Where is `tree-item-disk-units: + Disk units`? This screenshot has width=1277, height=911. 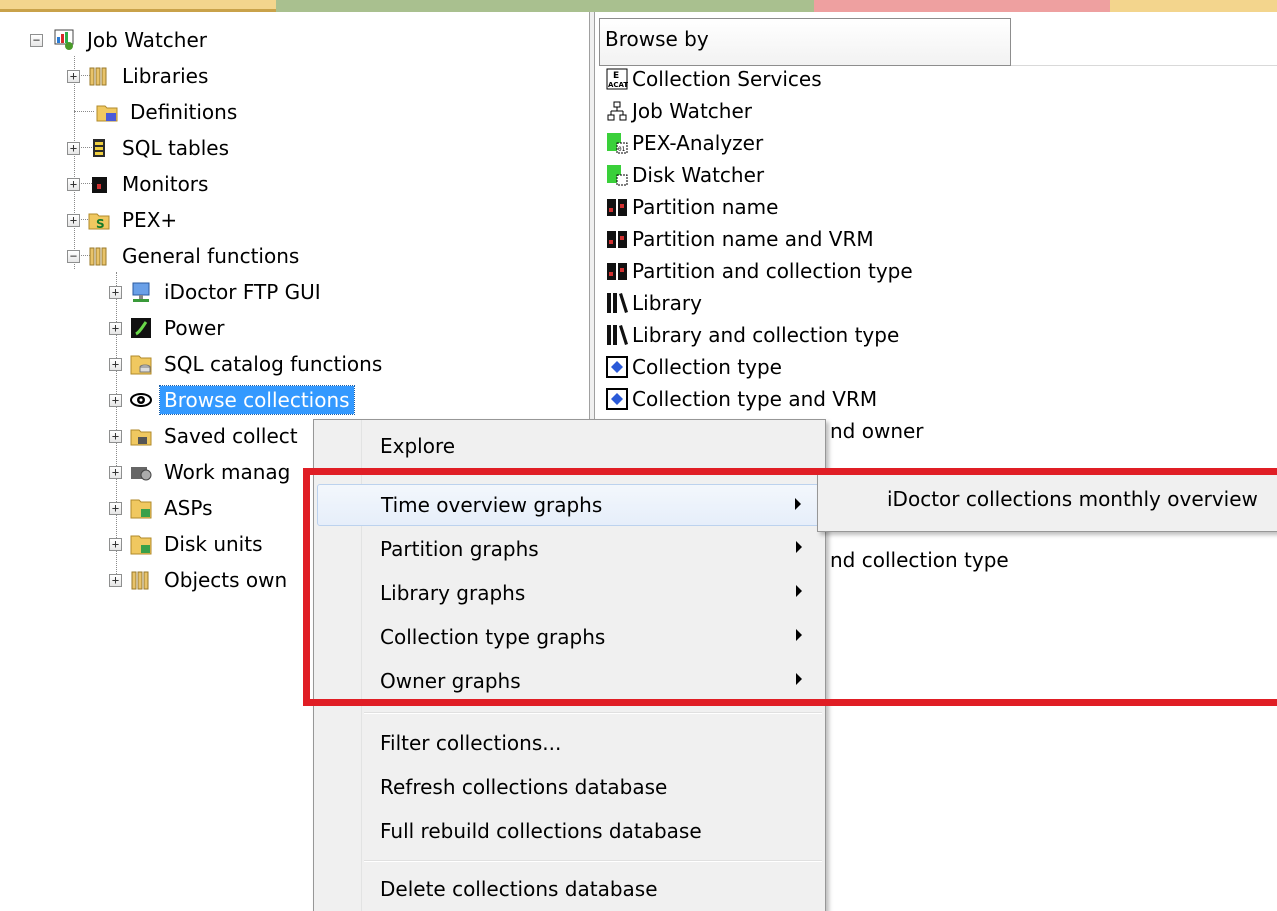
tree-item-disk-units: + Disk units is located at coordinates (188, 544).